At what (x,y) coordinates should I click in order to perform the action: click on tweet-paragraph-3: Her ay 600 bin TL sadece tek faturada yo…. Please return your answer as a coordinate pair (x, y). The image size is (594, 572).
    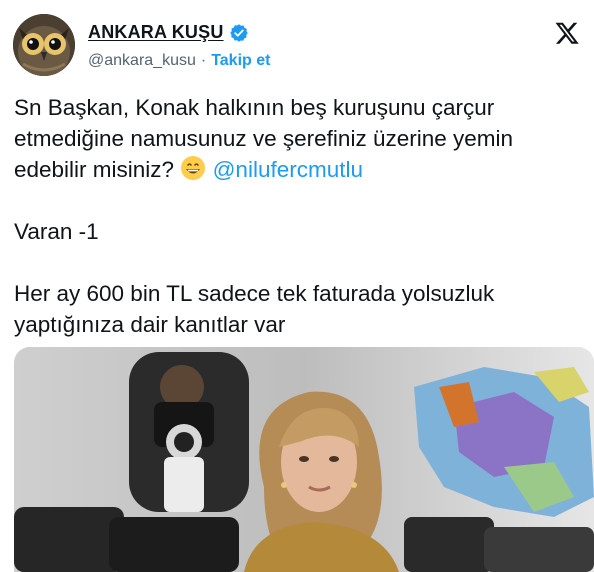
    Looking at the image, I should click on (254, 309).